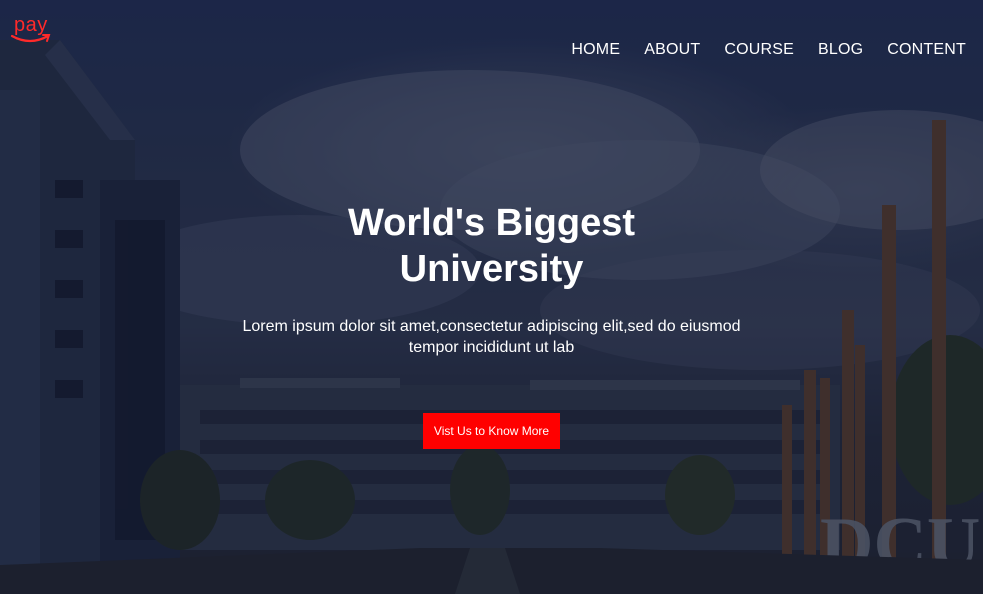 This screenshot has width=983, height=594. I want to click on main-nav: HOME ABOUT COURSE BLOG CONTENT, so click(768, 50).